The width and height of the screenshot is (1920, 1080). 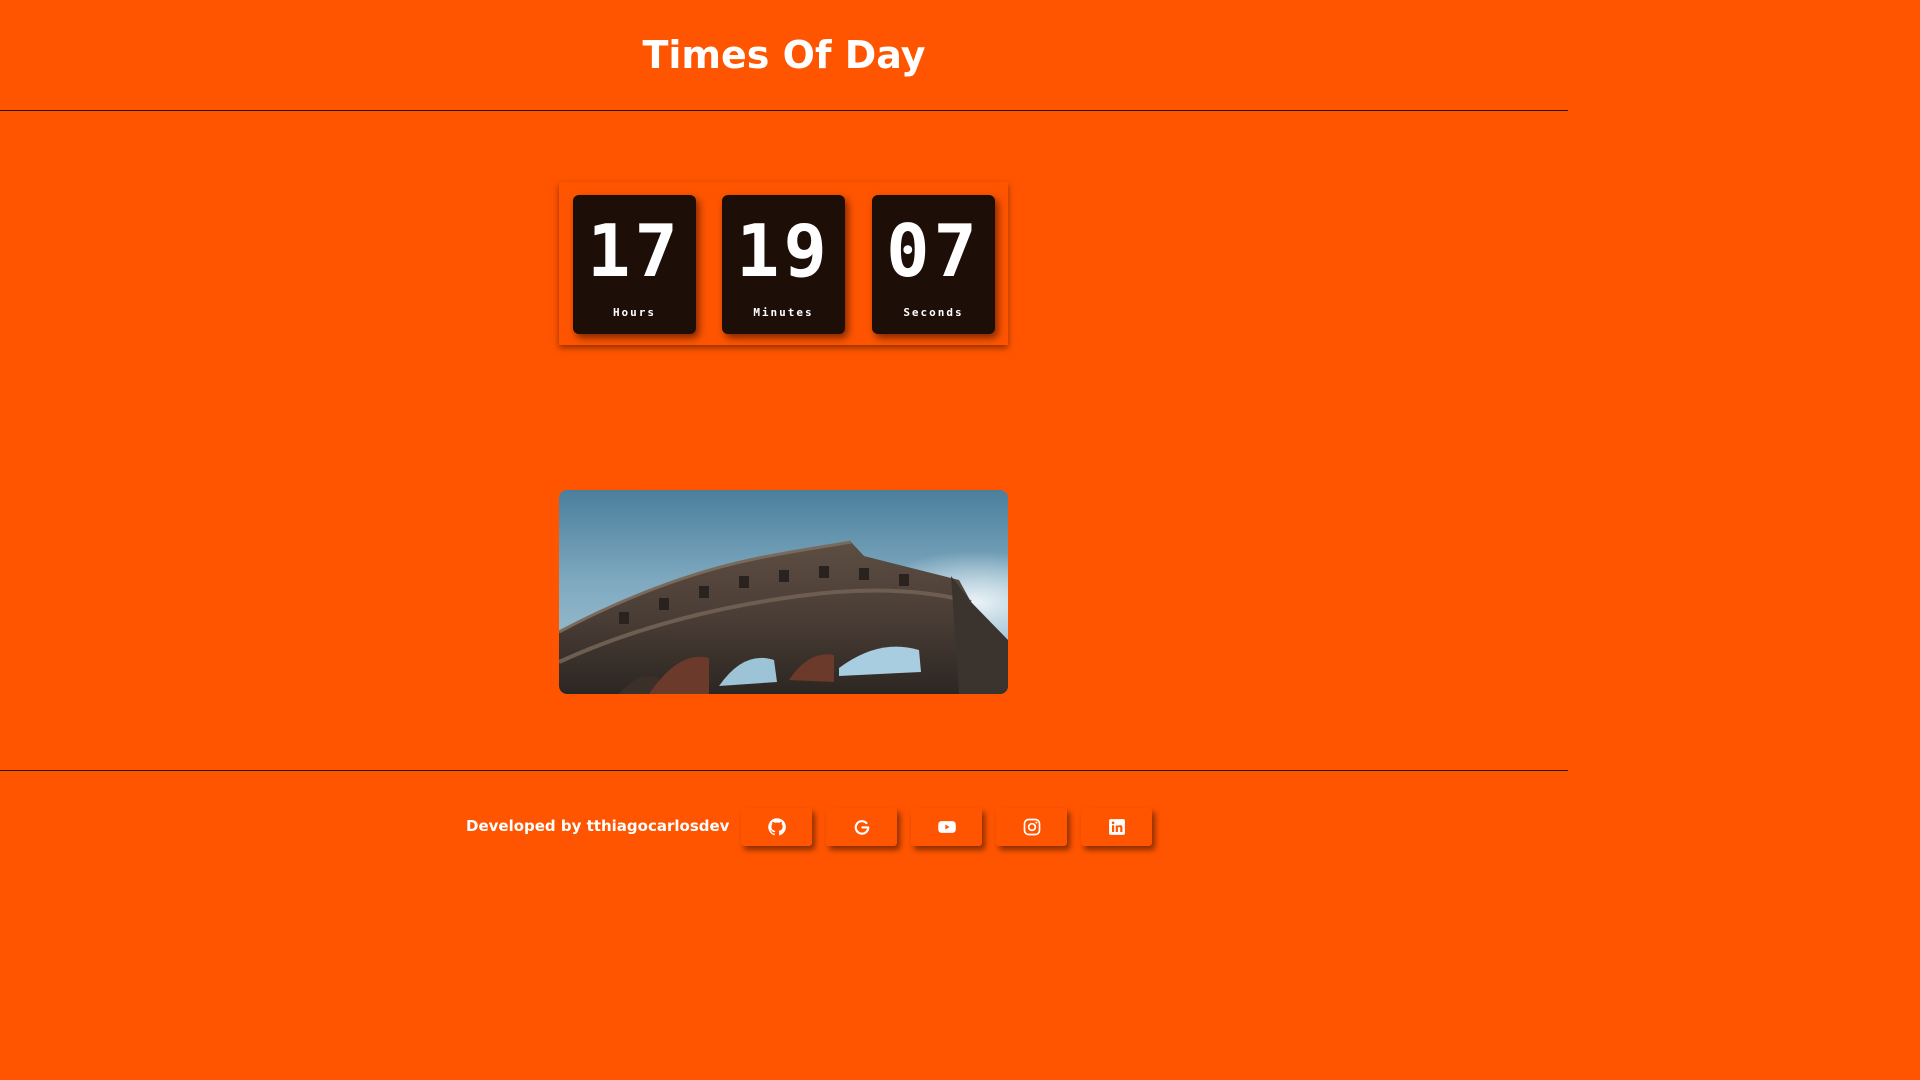 I want to click on youtube-button, so click(x=946, y=827).